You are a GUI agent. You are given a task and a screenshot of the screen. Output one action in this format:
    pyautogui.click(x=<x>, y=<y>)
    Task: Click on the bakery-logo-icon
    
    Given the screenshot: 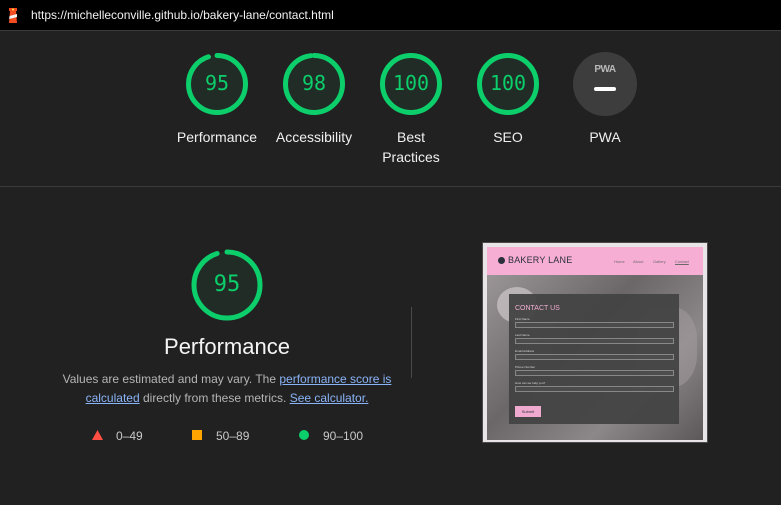 What is the action you would take?
    pyautogui.click(x=501, y=260)
    